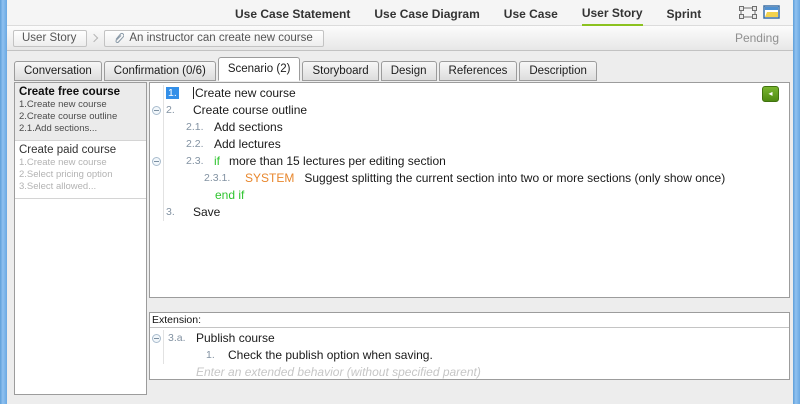 This screenshot has height=417, width=800. Describe the element at coordinates (69, 92) in the screenshot. I see `scenario-title: Create free course` at that location.